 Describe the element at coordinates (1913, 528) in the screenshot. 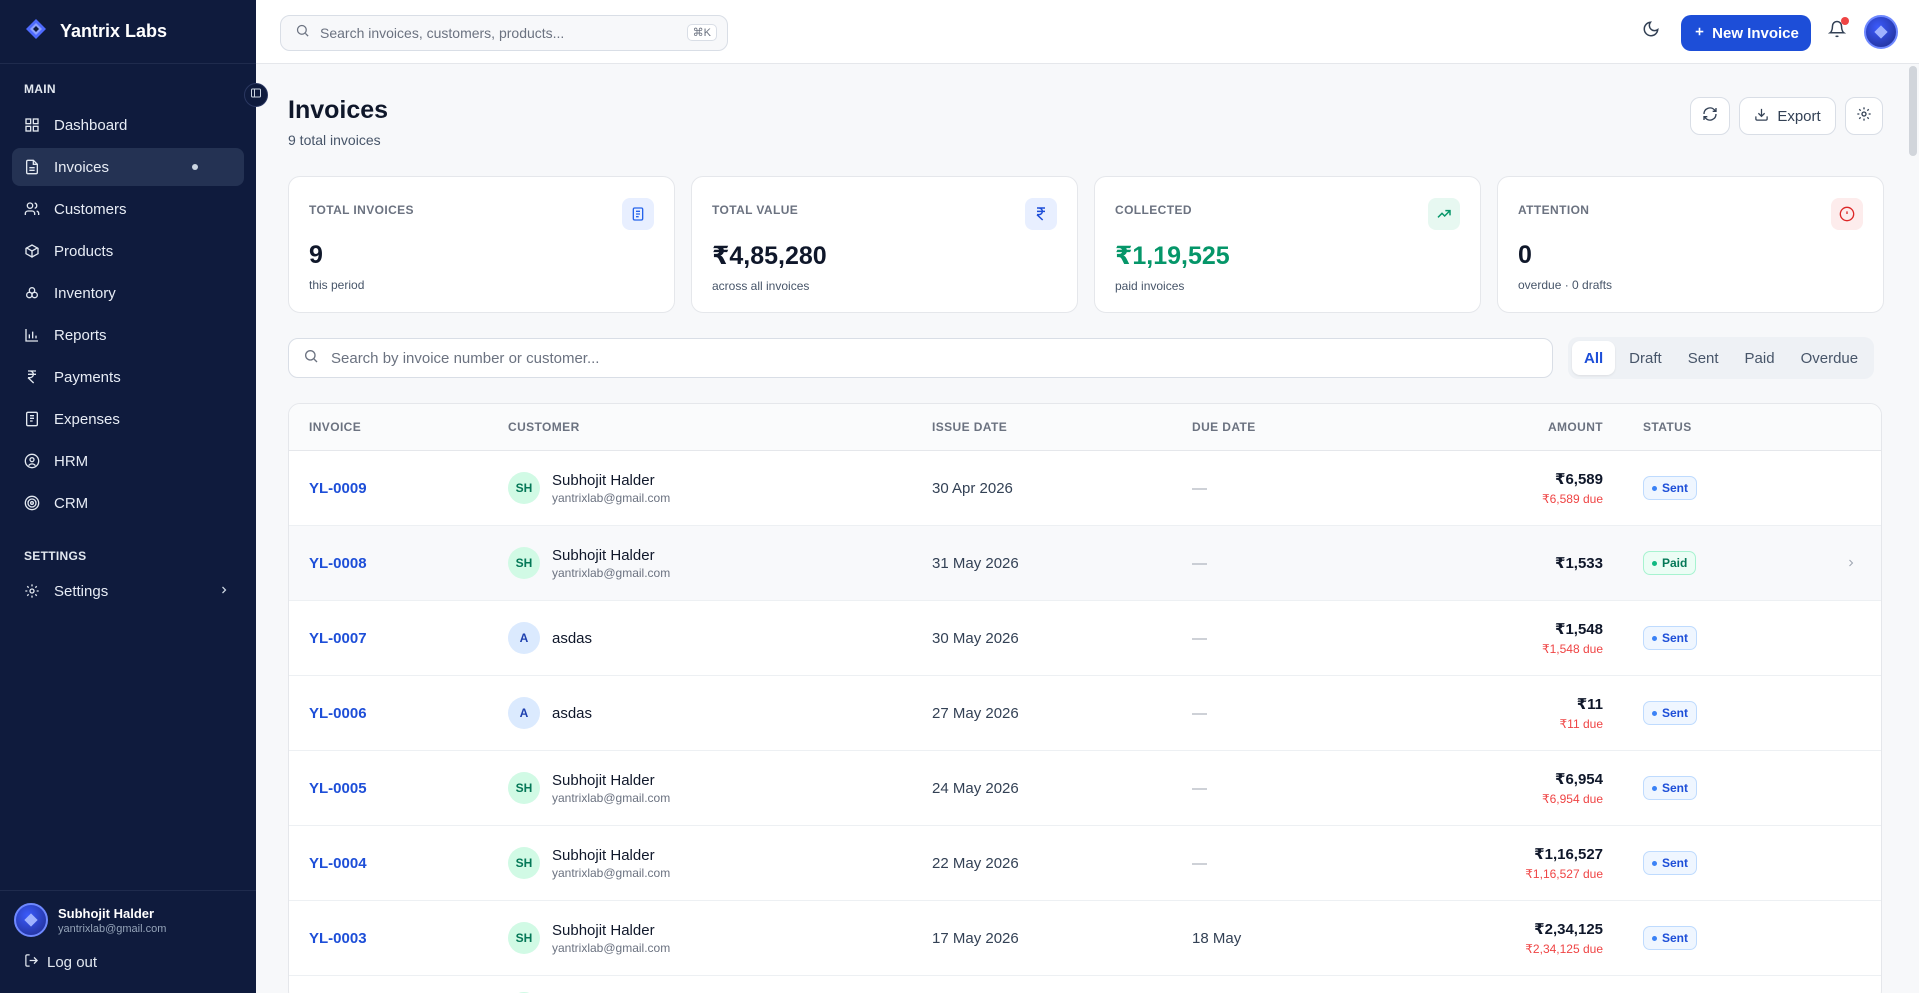

I see `page-scrollbar` at that location.